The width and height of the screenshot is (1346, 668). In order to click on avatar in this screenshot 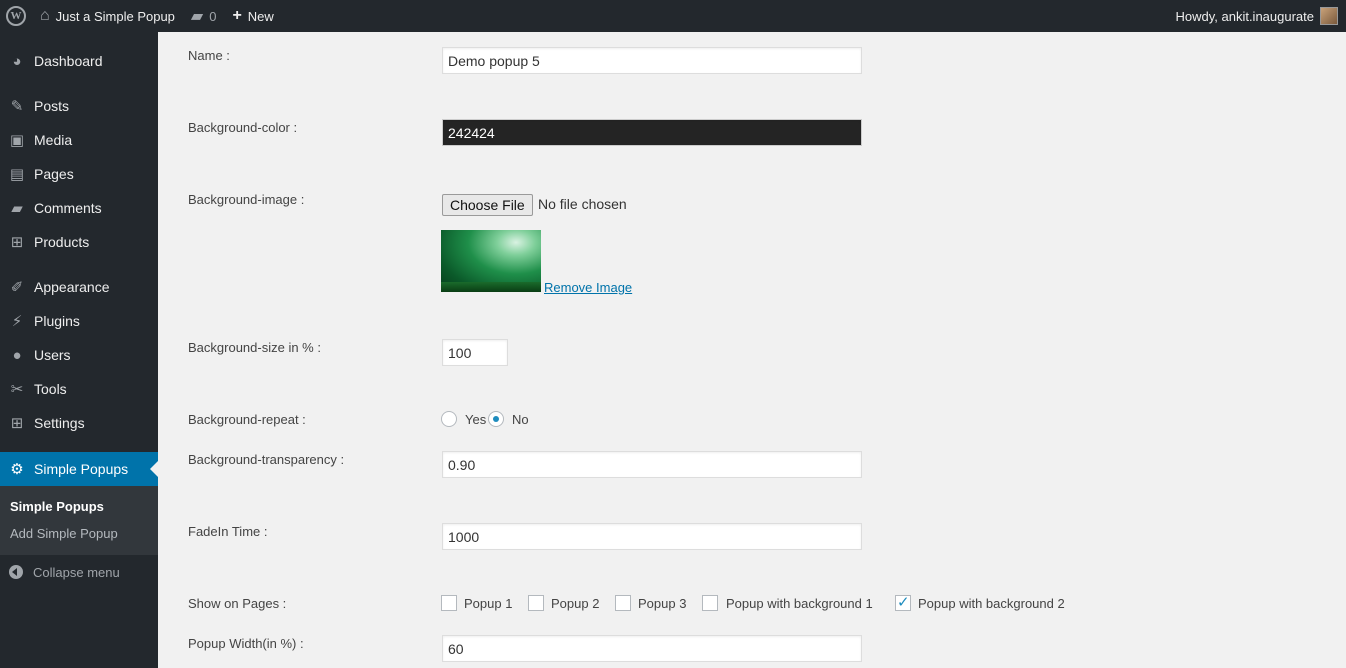, I will do `click(1329, 16)`.